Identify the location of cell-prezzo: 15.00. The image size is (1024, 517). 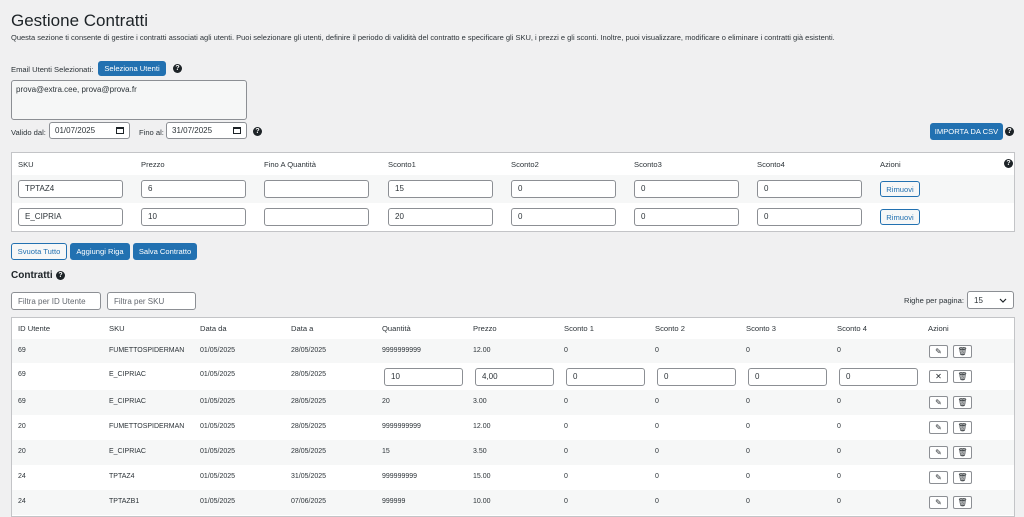
(482, 476).